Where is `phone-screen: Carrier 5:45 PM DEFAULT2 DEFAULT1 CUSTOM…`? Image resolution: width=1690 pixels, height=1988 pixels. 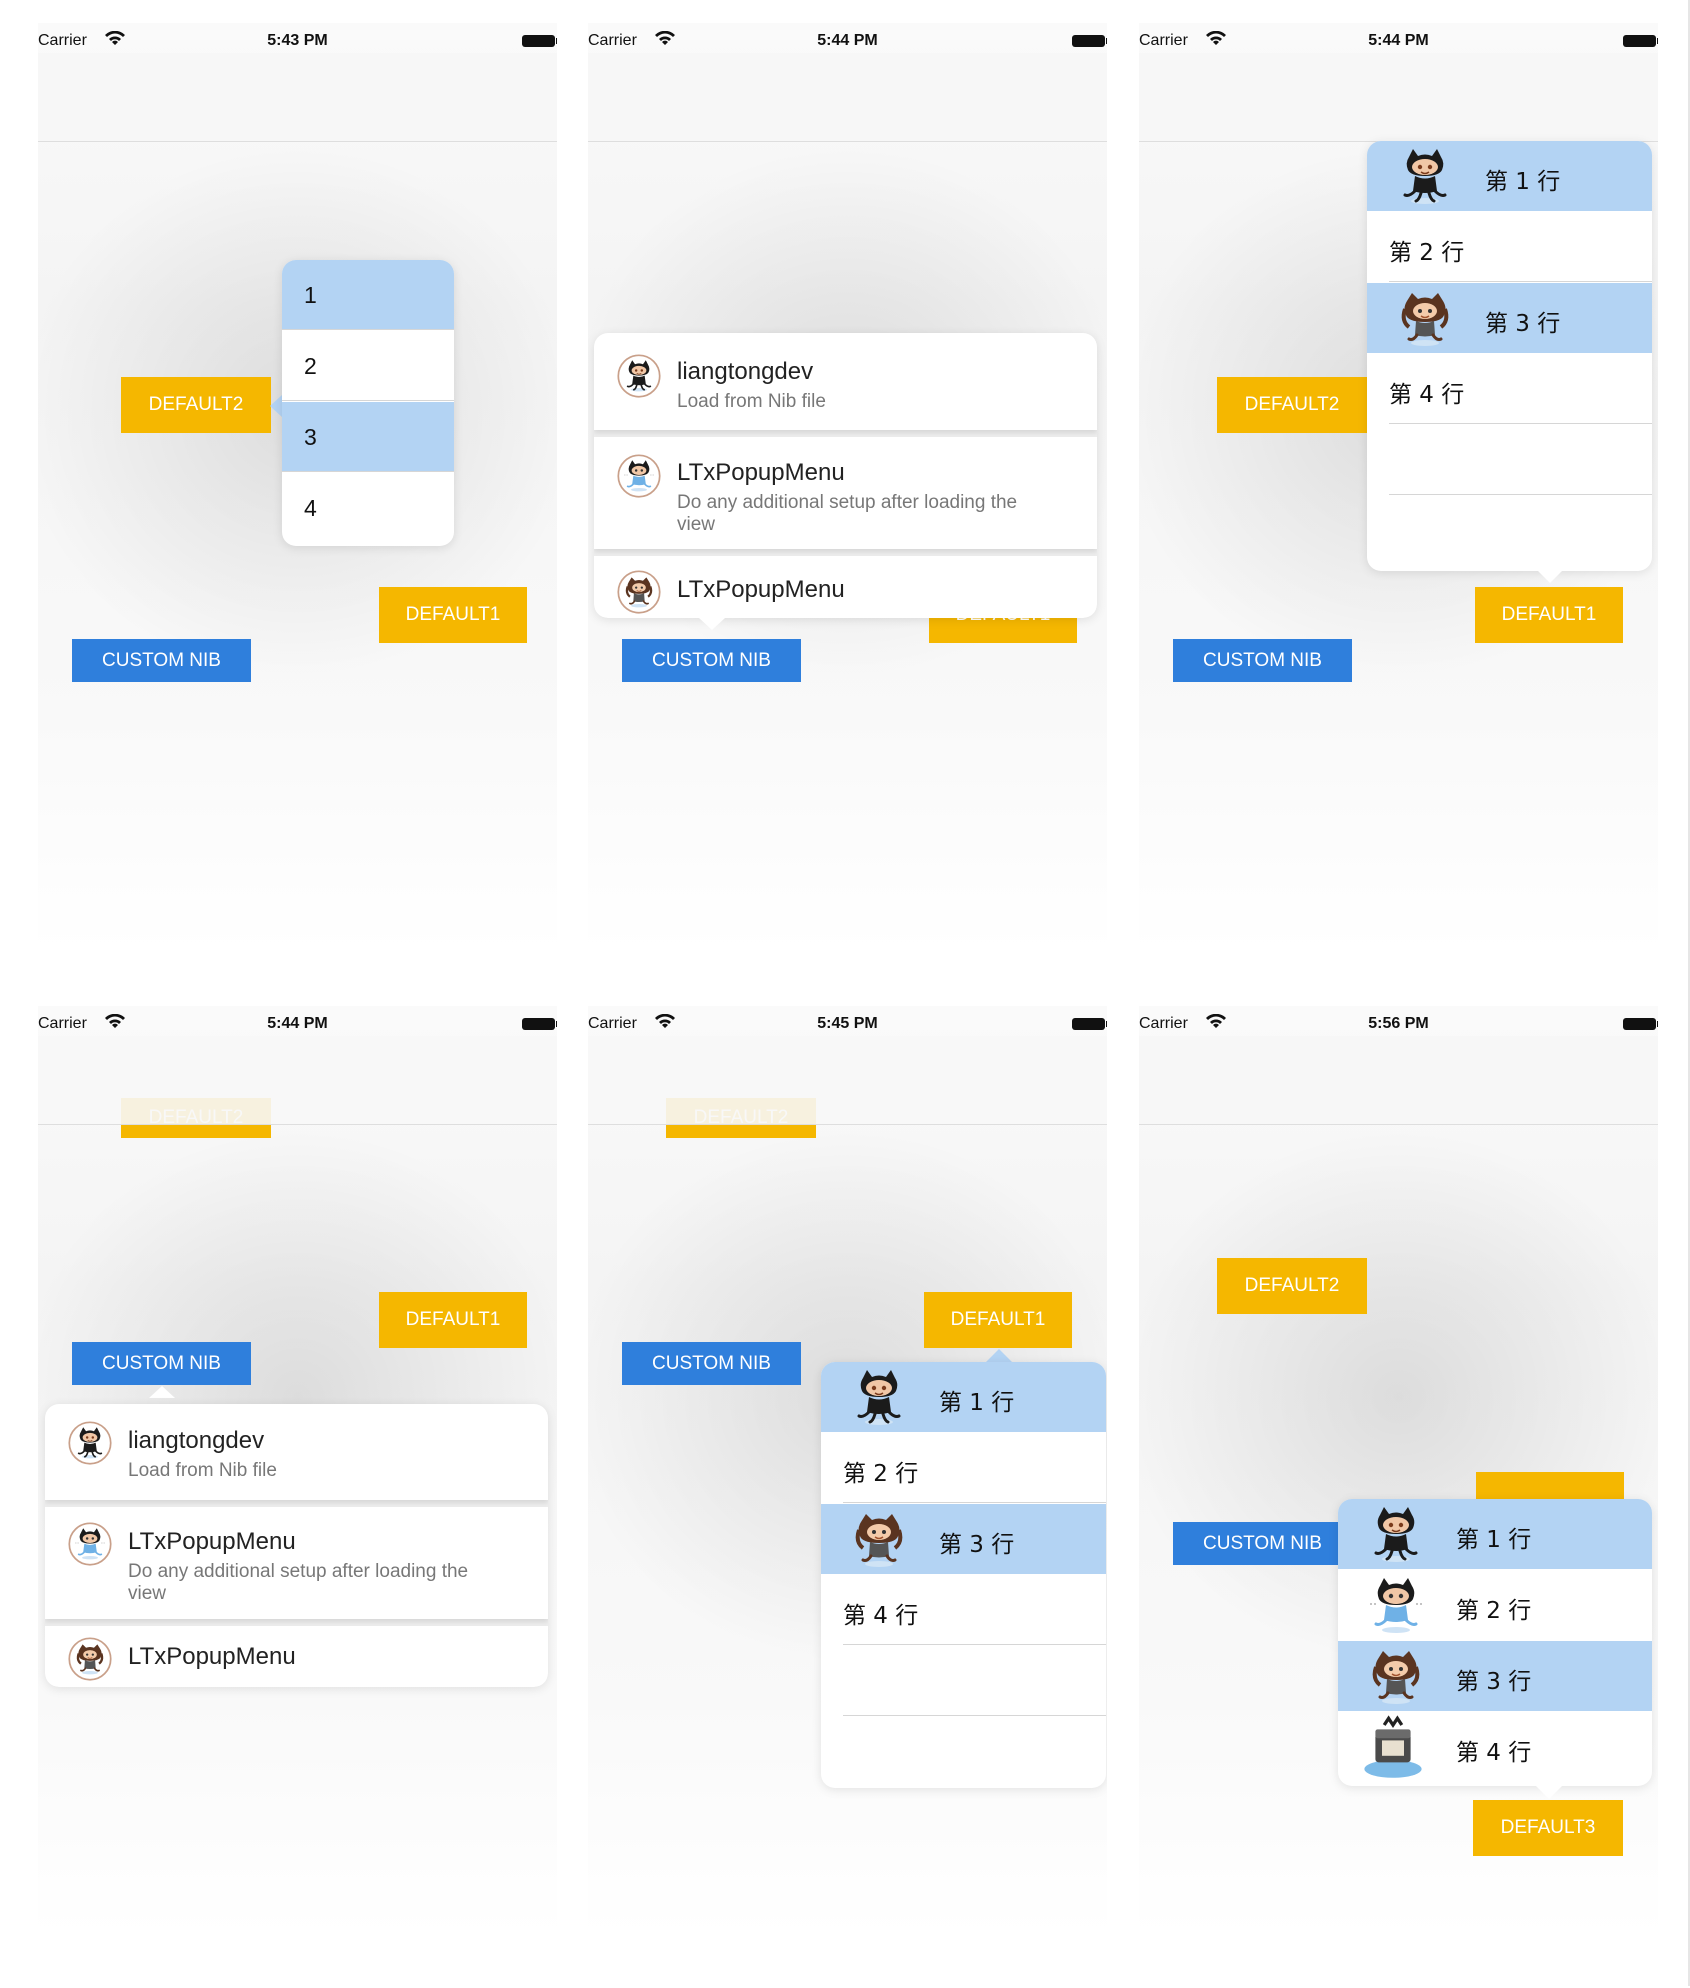 phone-screen: Carrier 5:45 PM DEFAULT2 DEFAULT1 CUSTOM… is located at coordinates (847, 1471).